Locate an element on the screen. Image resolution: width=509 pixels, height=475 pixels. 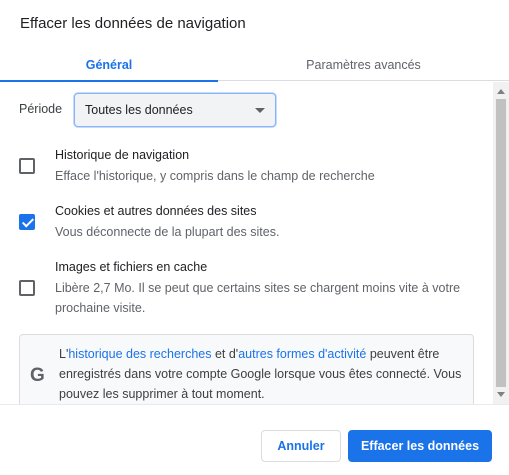
period-label: Période is located at coordinates (41, 109).